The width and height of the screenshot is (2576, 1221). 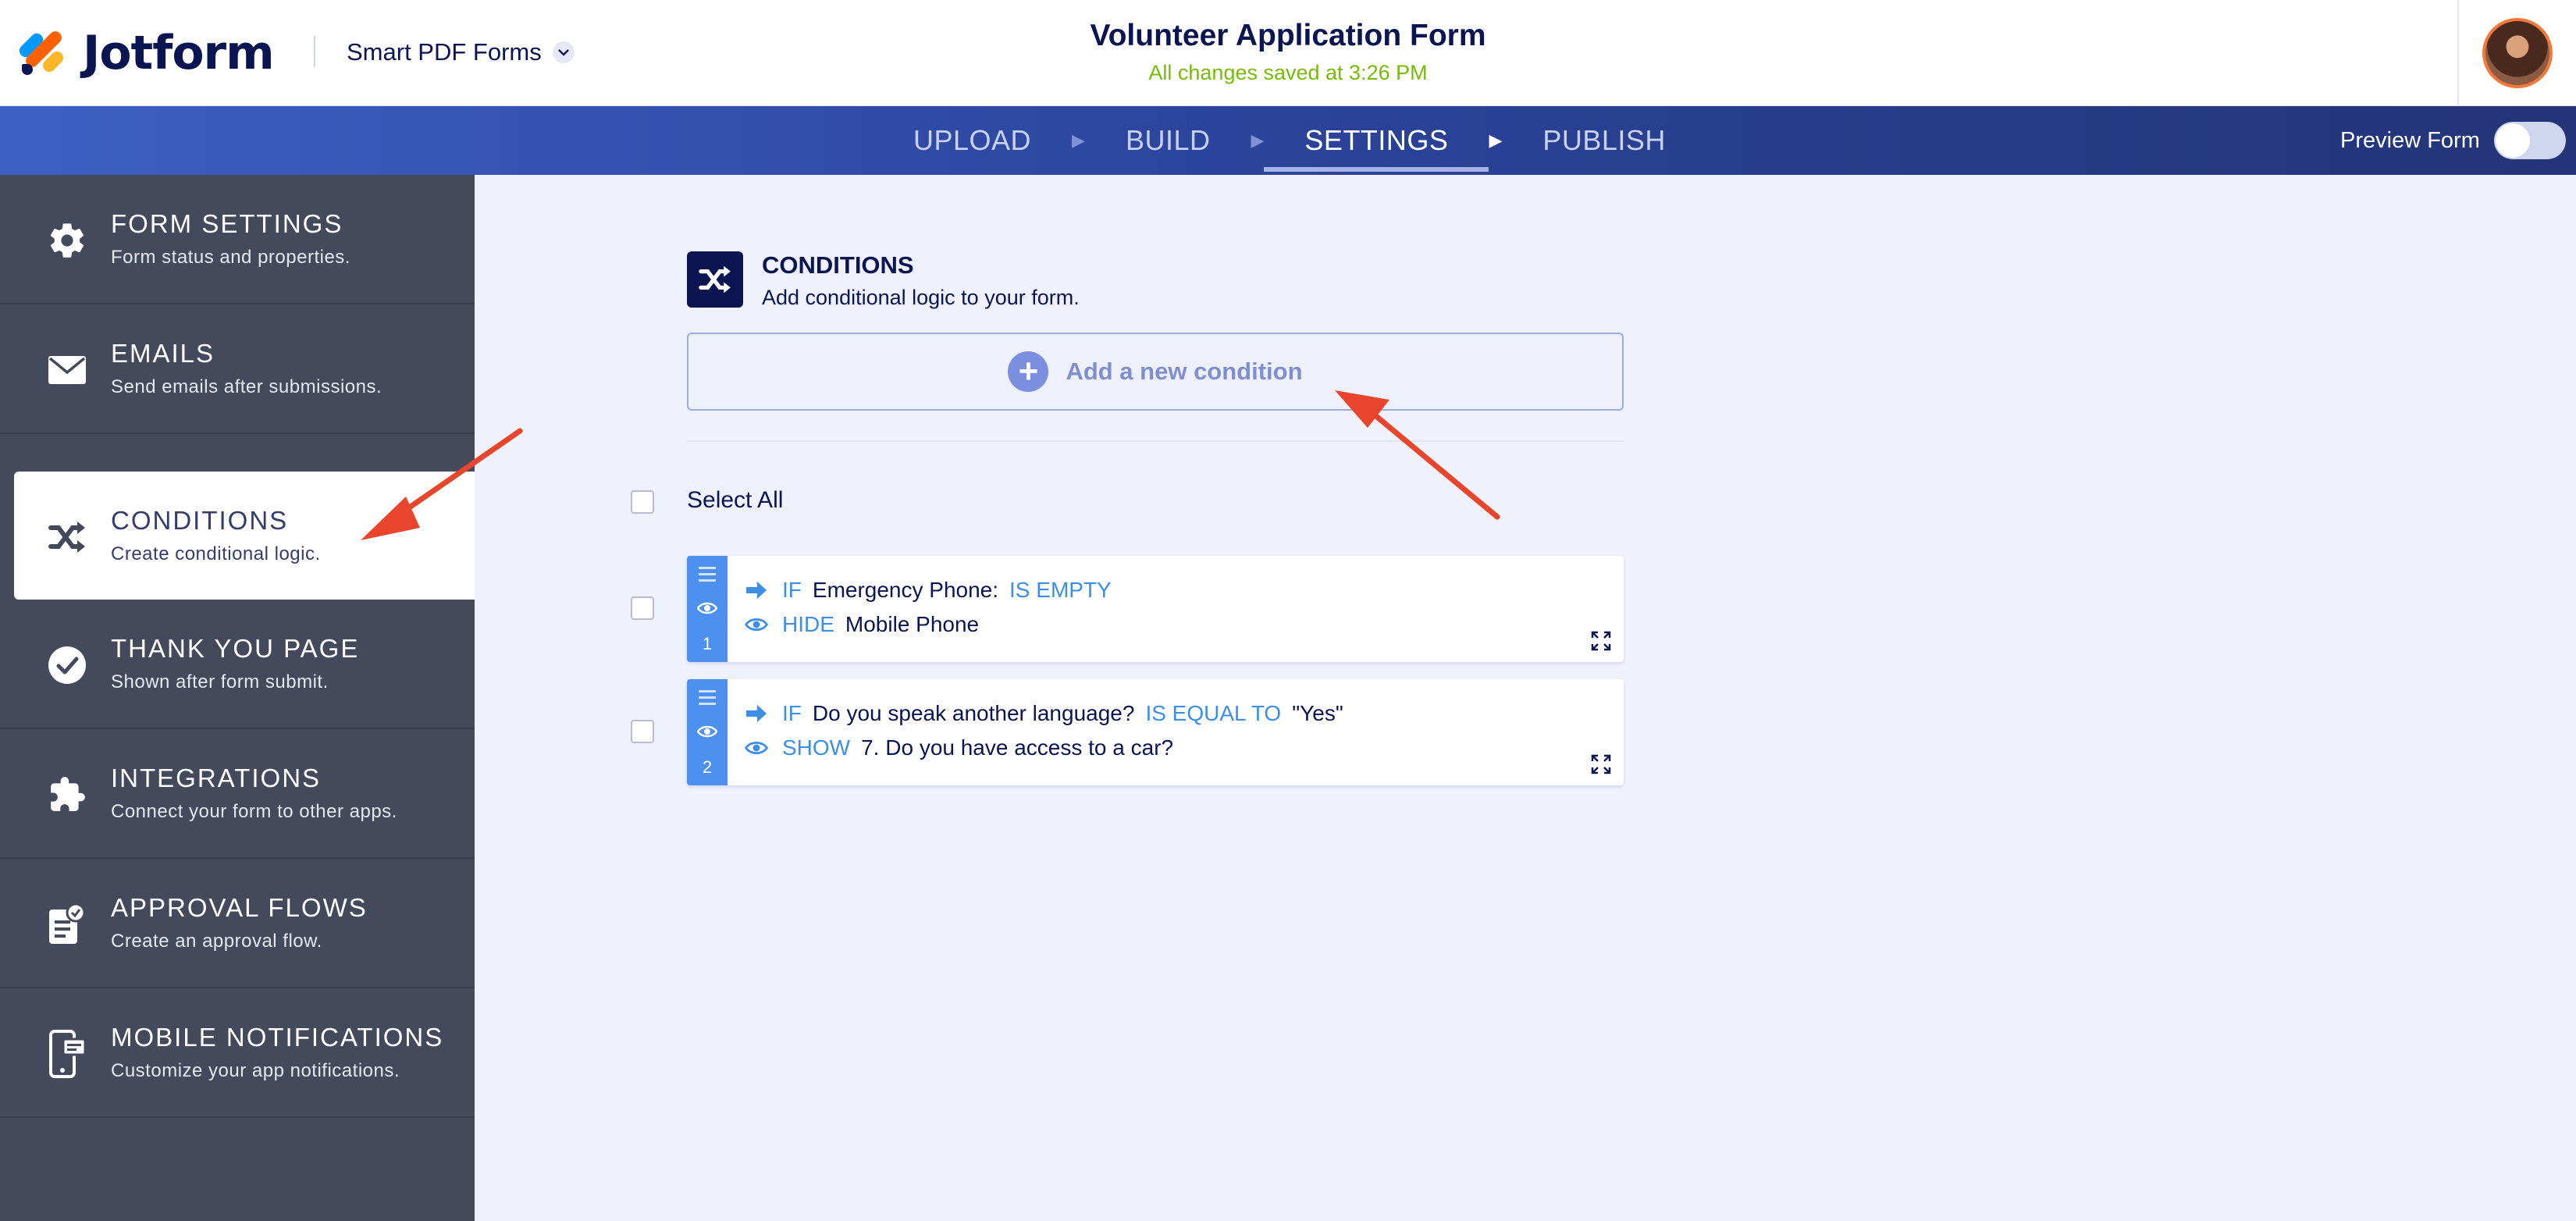 I want to click on action-keyword: HIDE, so click(x=808, y=624).